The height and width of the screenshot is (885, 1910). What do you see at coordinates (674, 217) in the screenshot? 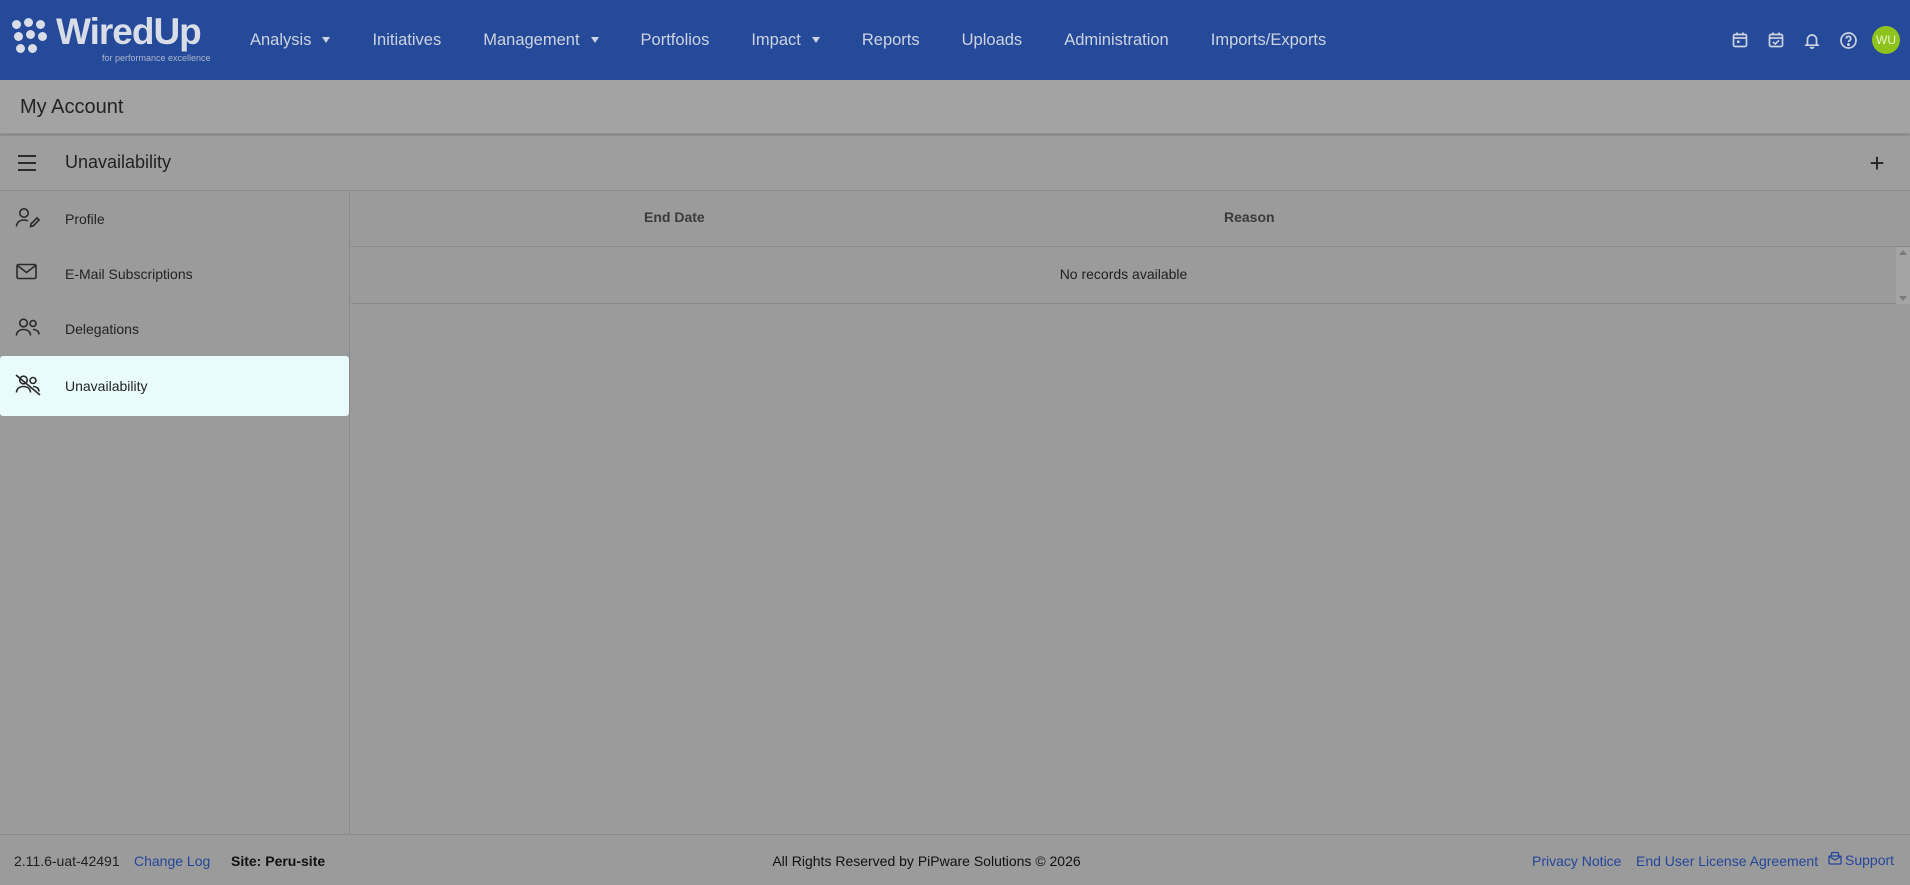
I see `column-header-end-date: End Date` at bounding box center [674, 217].